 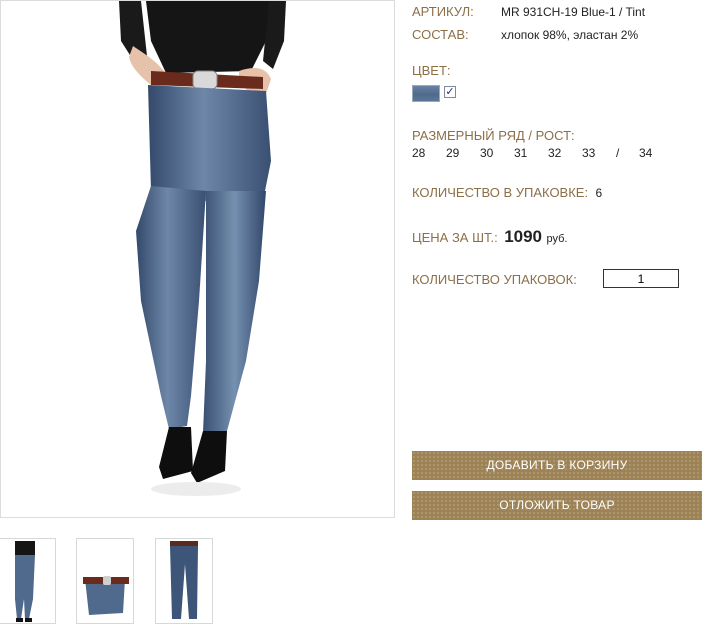 I want to click on size-item: 28, so click(x=419, y=153).